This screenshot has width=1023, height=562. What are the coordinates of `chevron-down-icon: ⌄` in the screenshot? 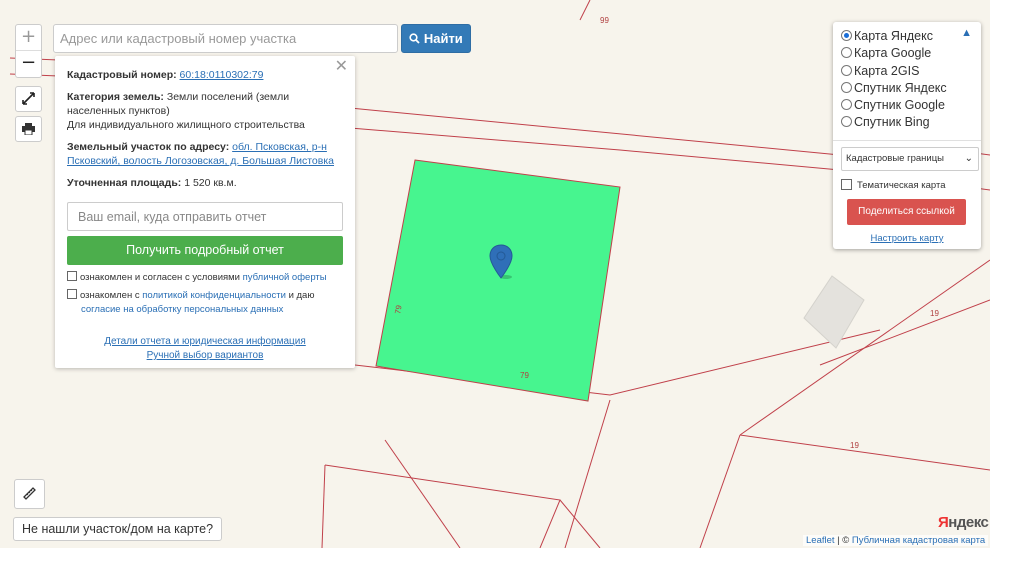 It's located at (968, 158).